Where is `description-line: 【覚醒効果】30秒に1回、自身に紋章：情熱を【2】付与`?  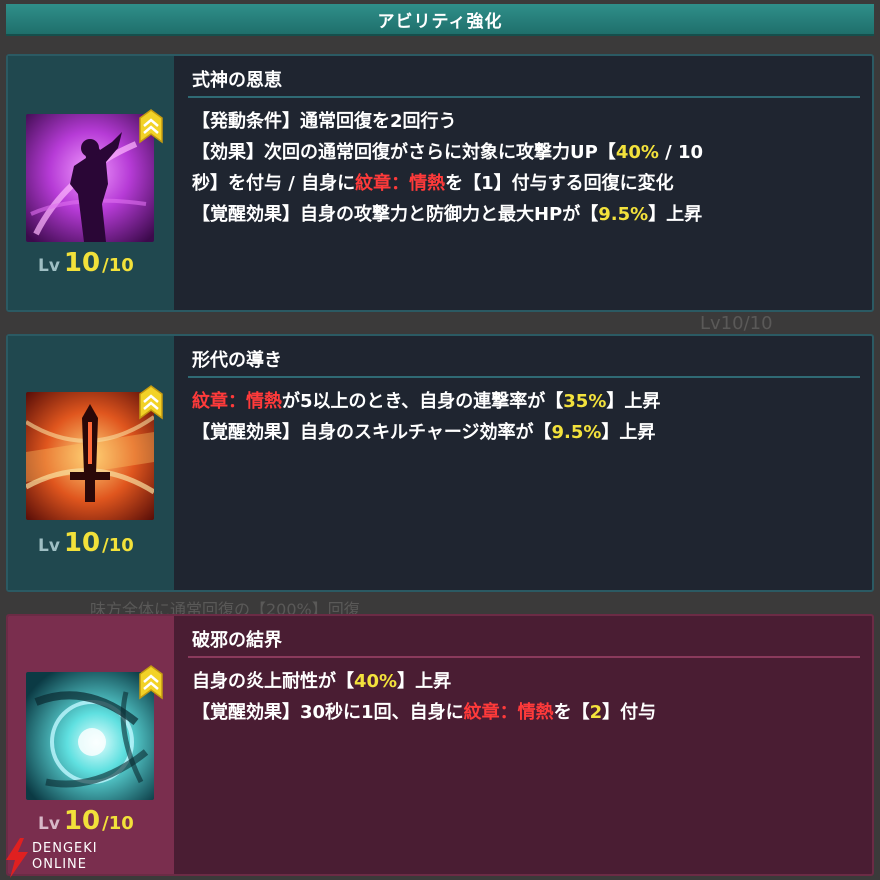
description-line: 【覚醒効果】30秒に1回、自身に紋章：情熱を【2】付与 is located at coordinates (517, 712).